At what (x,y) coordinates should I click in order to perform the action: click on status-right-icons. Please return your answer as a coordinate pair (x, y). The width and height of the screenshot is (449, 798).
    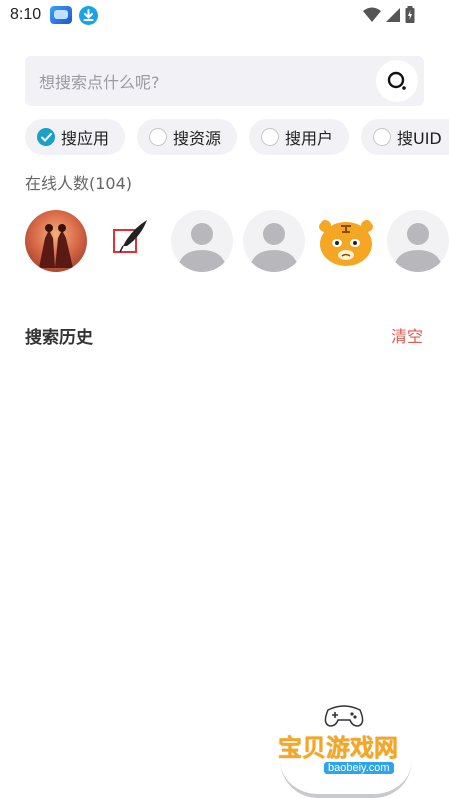
    Looking at the image, I should click on (389, 14).